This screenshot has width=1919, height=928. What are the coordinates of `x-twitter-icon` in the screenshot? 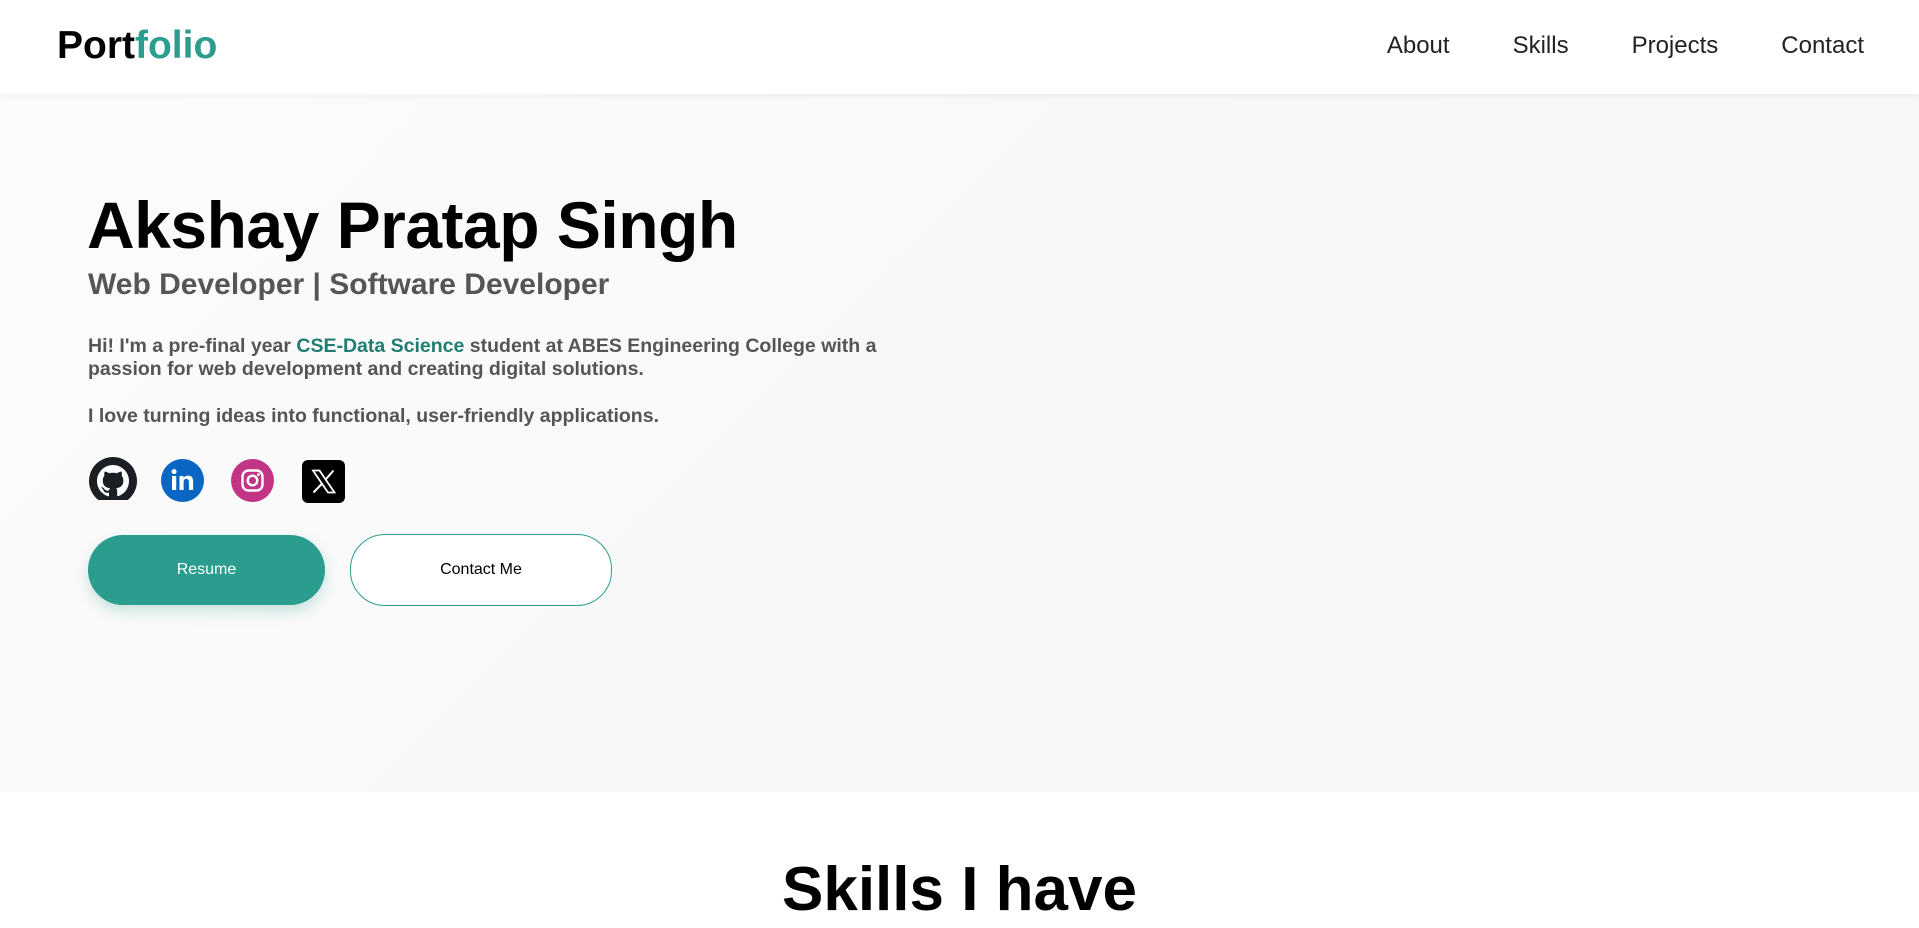 It's located at (323, 481).